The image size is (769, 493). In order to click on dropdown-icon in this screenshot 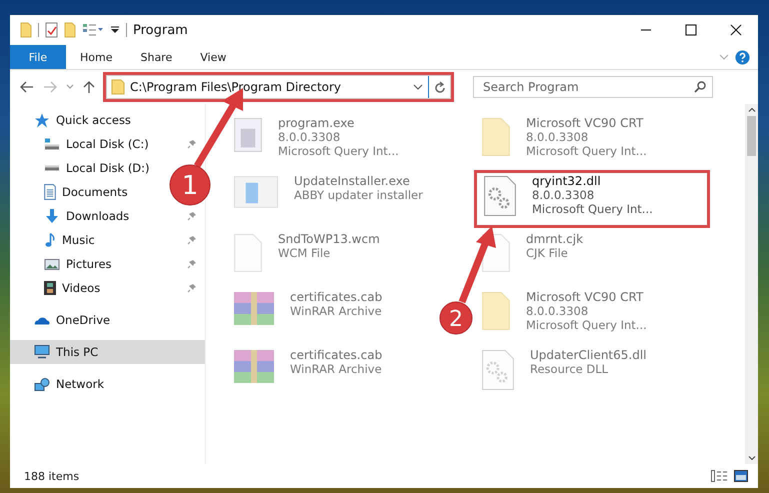, I will do `click(418, 87)`.